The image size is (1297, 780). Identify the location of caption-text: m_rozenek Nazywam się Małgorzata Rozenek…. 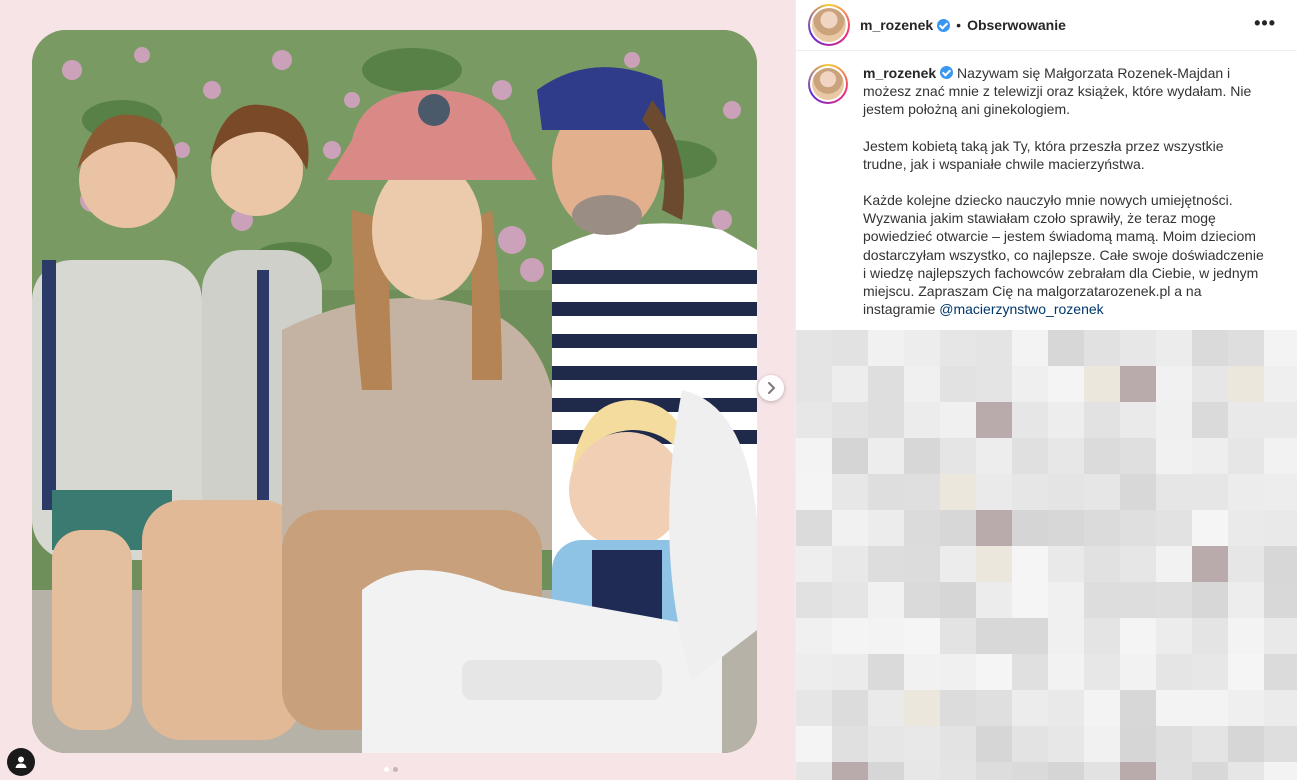
(1065, 191).